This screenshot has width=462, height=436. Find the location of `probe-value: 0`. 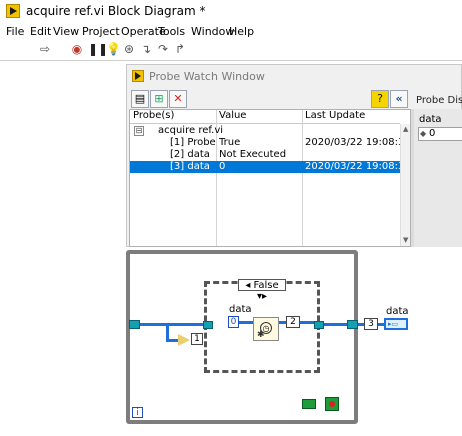

probe-value: 0 is located at coordinates (222, 166).